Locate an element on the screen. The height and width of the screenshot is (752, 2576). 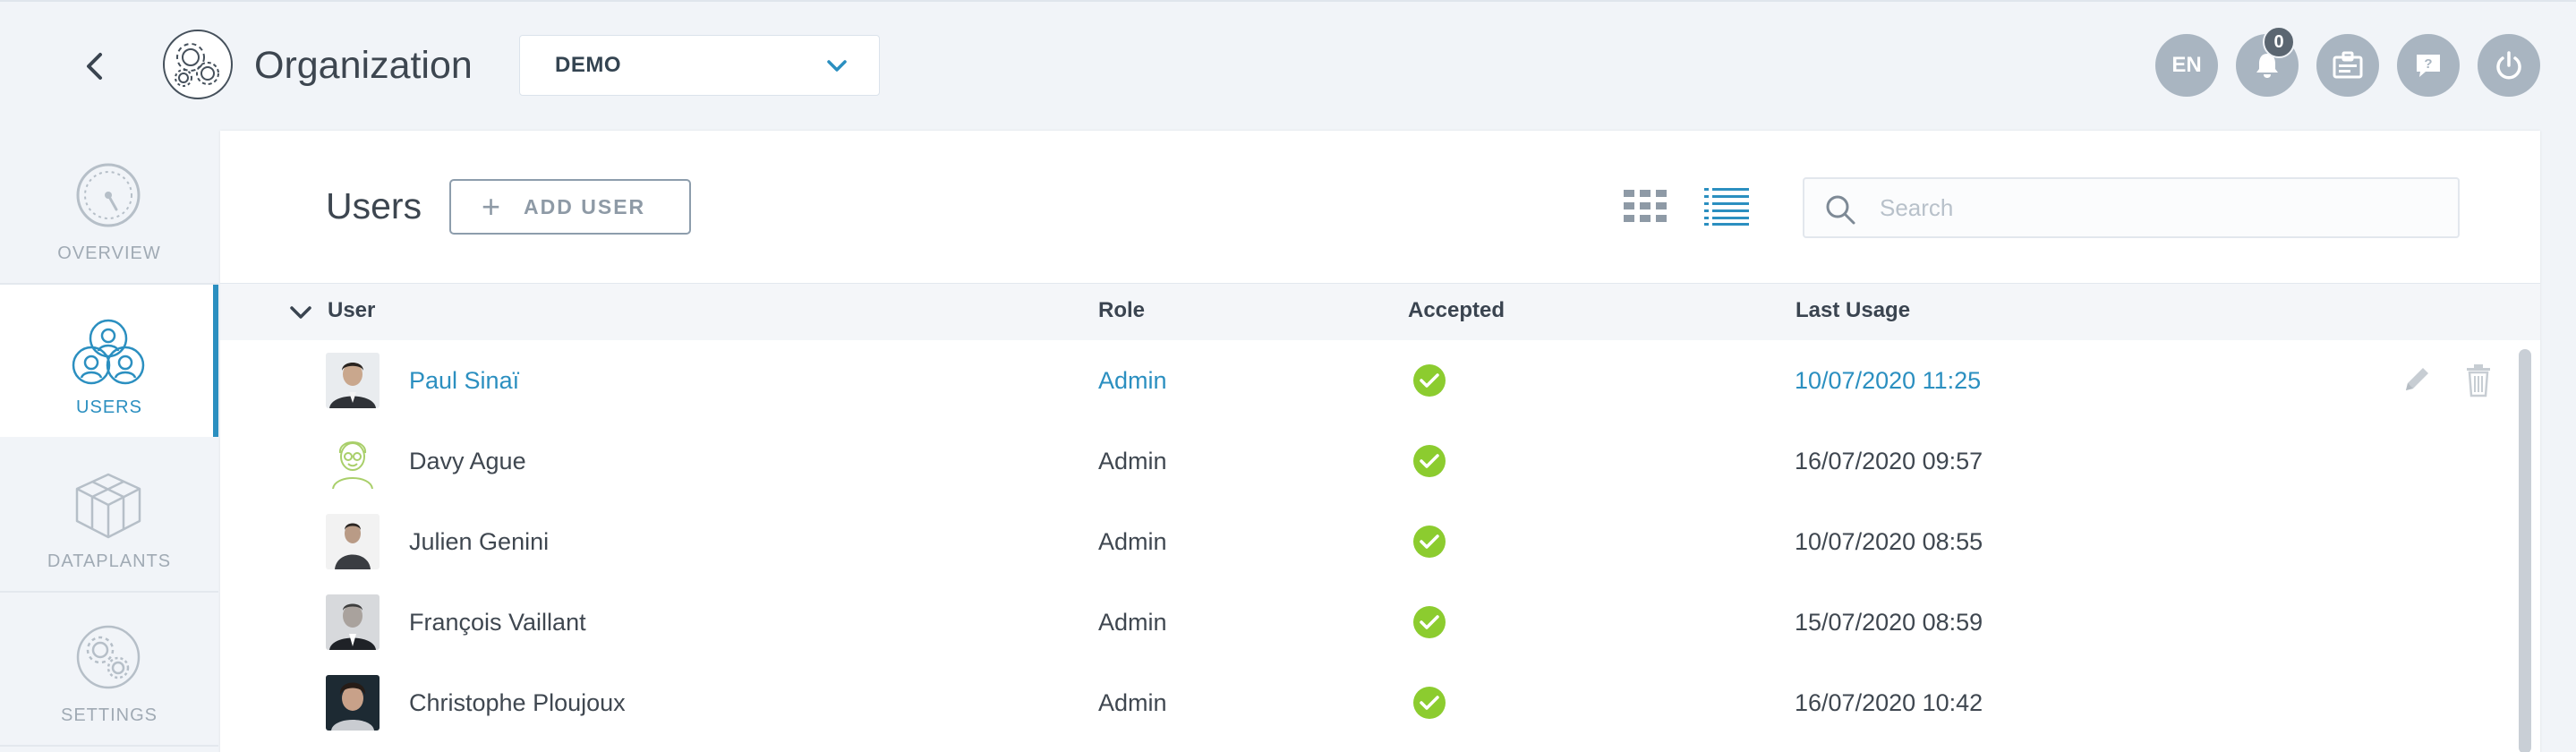
plus-icon: + is located at coordinates (491, 206).